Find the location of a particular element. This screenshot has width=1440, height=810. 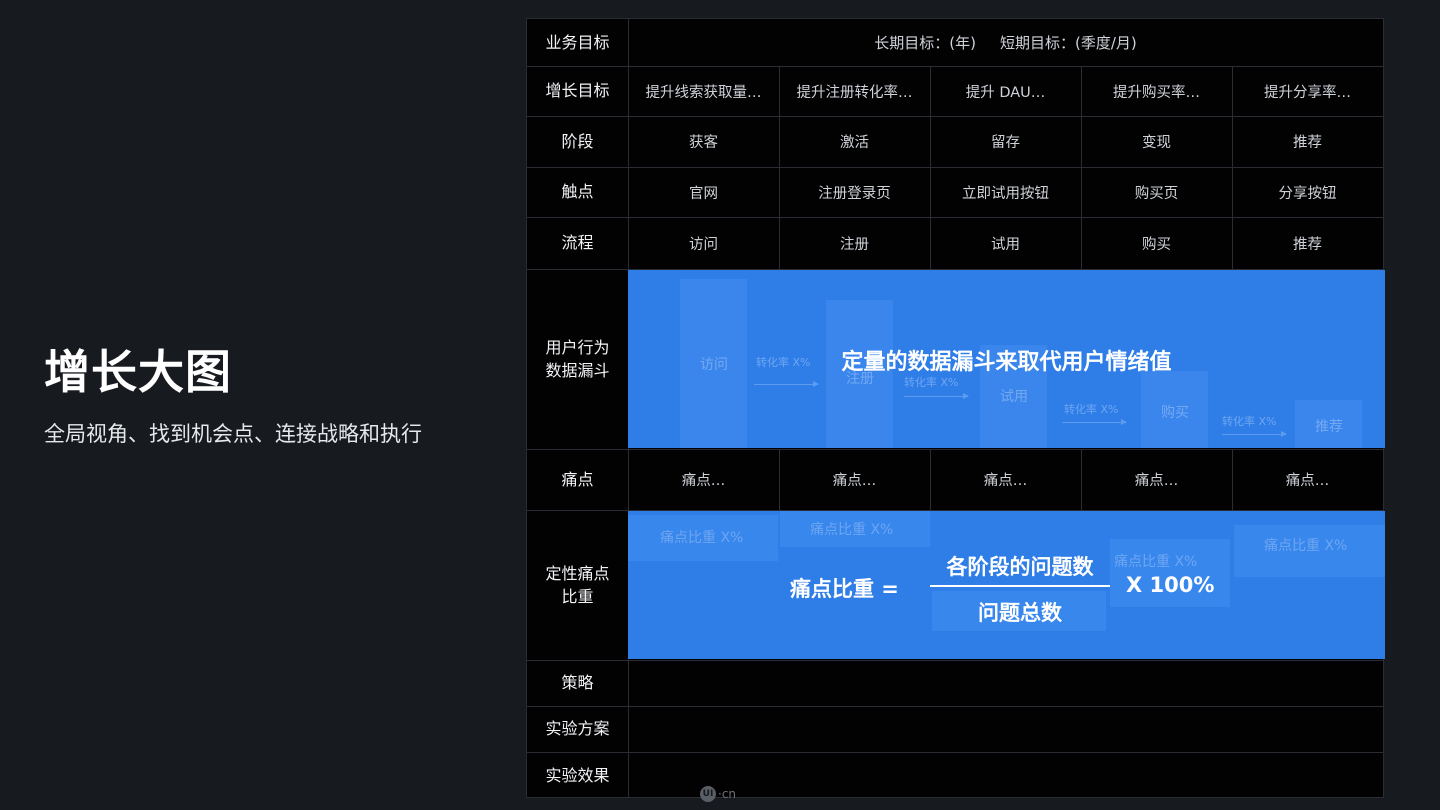

formula-lhs: 痛点比重 = is located at coordinates (844, 589).